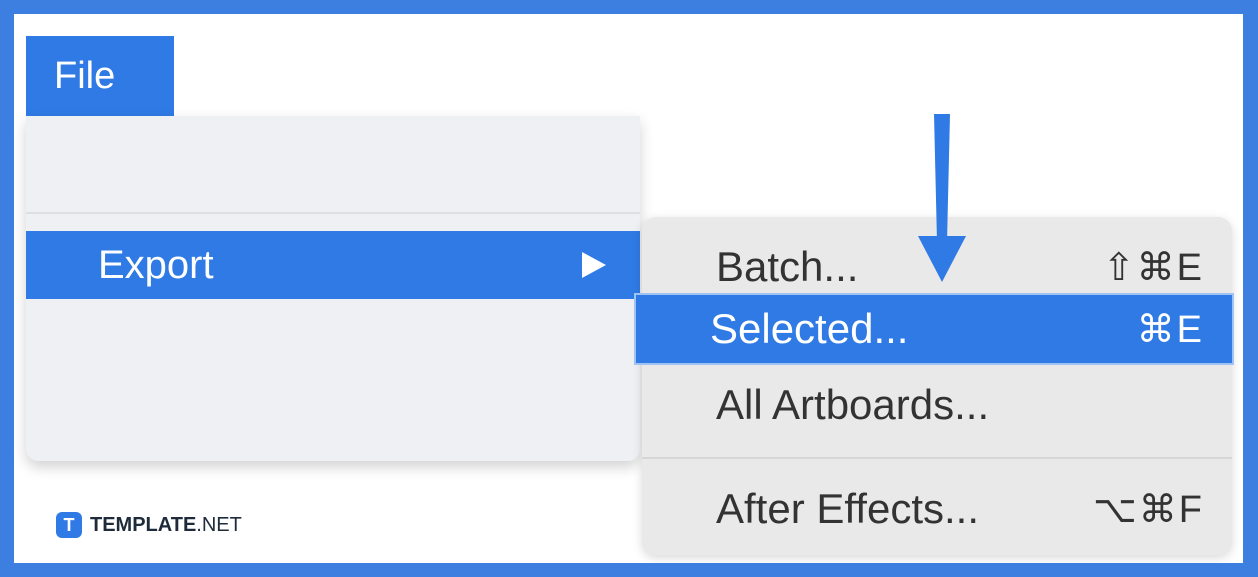  I want to click on keyboard-shortcut: ⇧⌘E, so click(1153, 267).